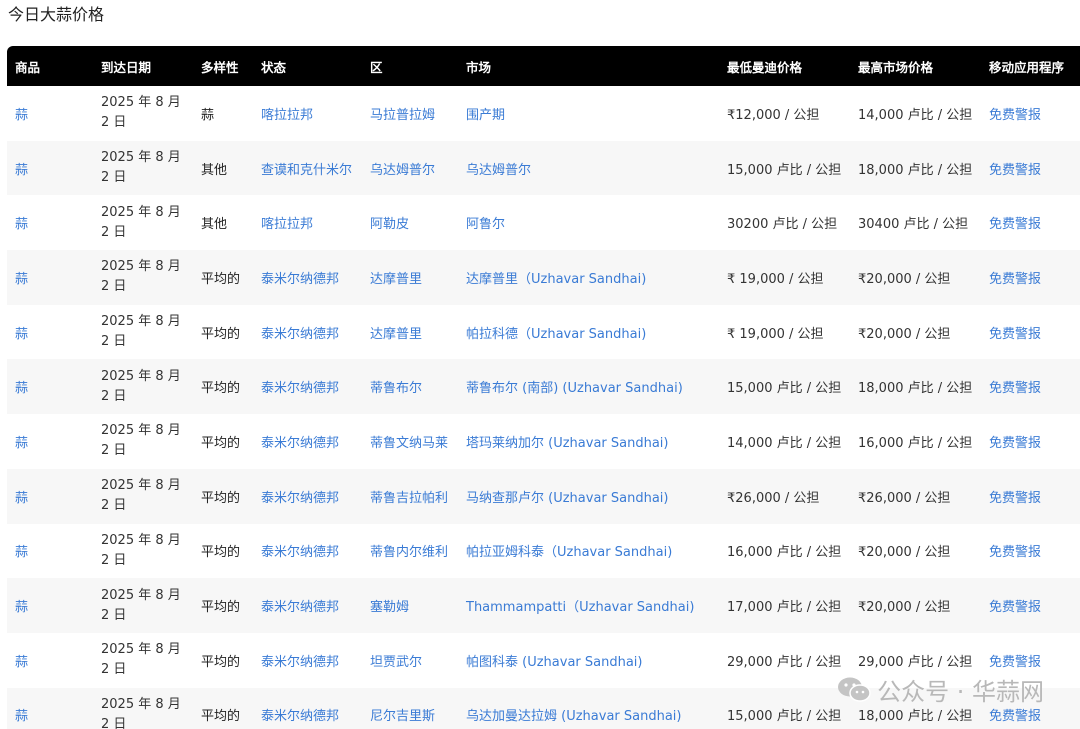 This screenshot has height=729, width=1080. I want to click on header-district: 区, so click(410, 66).